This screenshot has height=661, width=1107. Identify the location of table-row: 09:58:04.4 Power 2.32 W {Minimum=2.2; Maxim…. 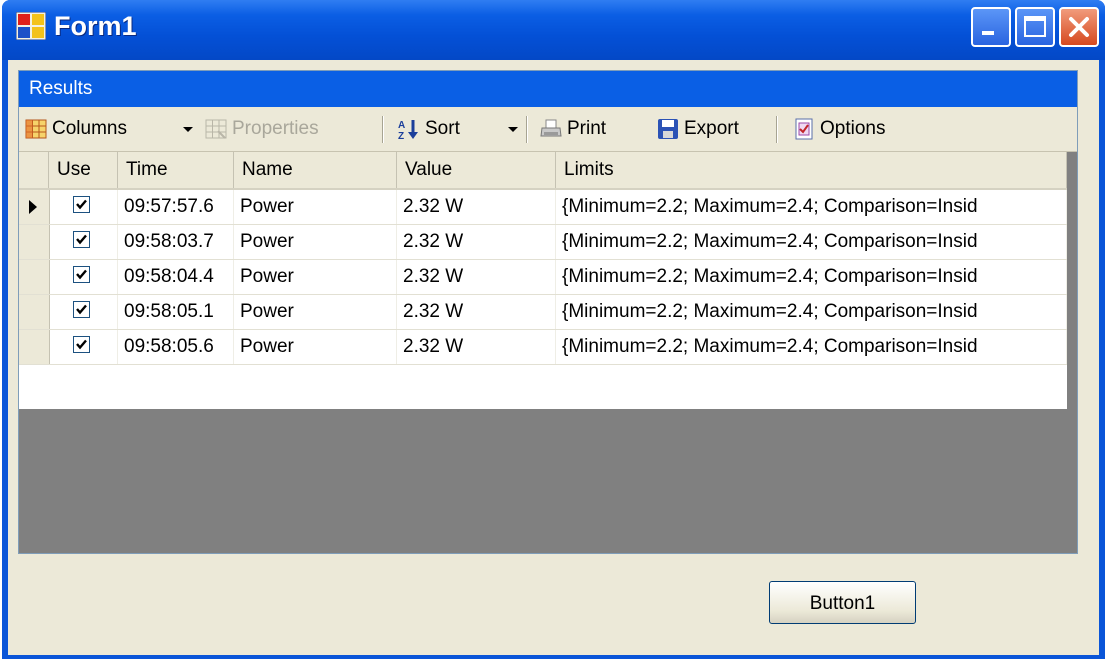
(543, 277).